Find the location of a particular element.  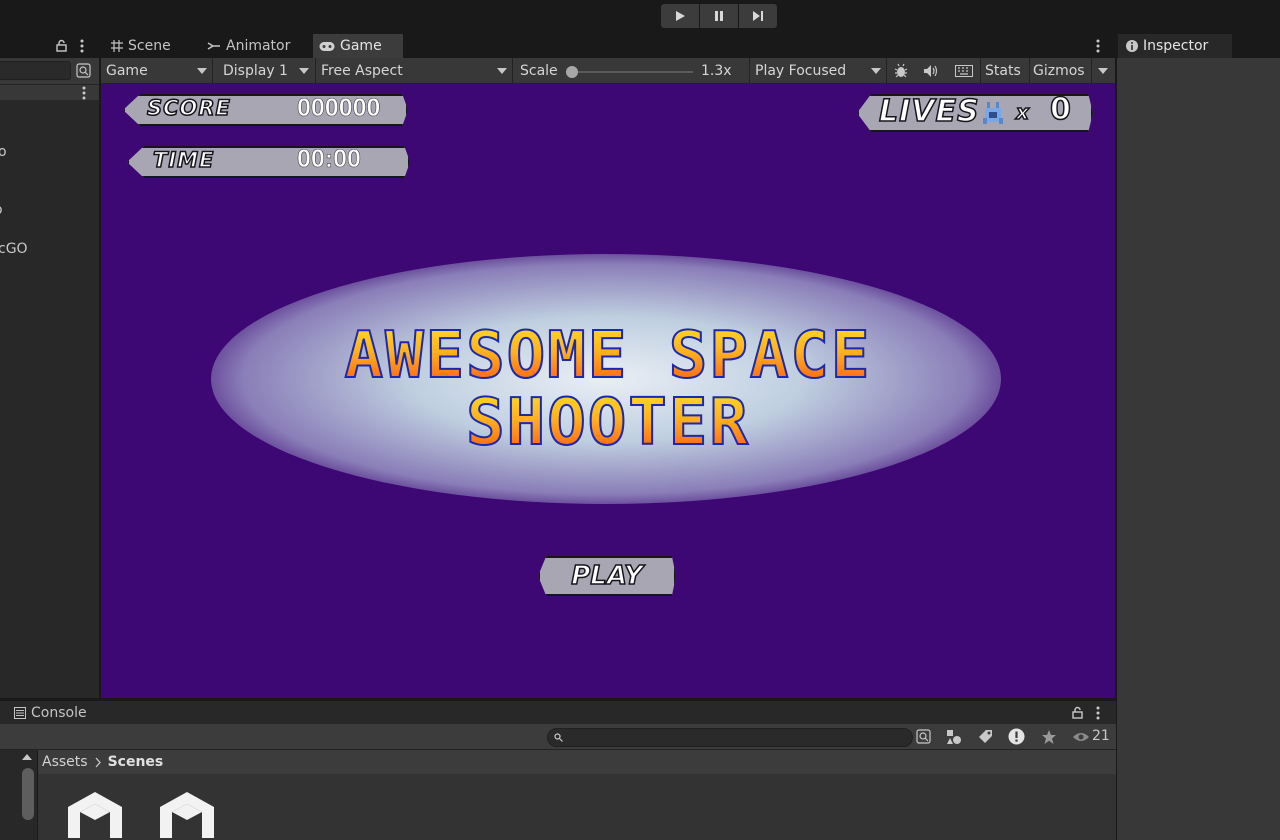

inspector-panel is located at coordinates (1198, 449).